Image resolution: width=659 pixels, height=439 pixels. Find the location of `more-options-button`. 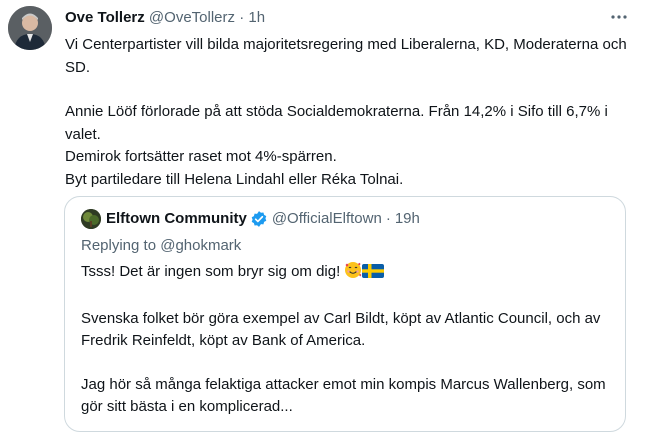

more-options-button is located at coordinates (619, 17).